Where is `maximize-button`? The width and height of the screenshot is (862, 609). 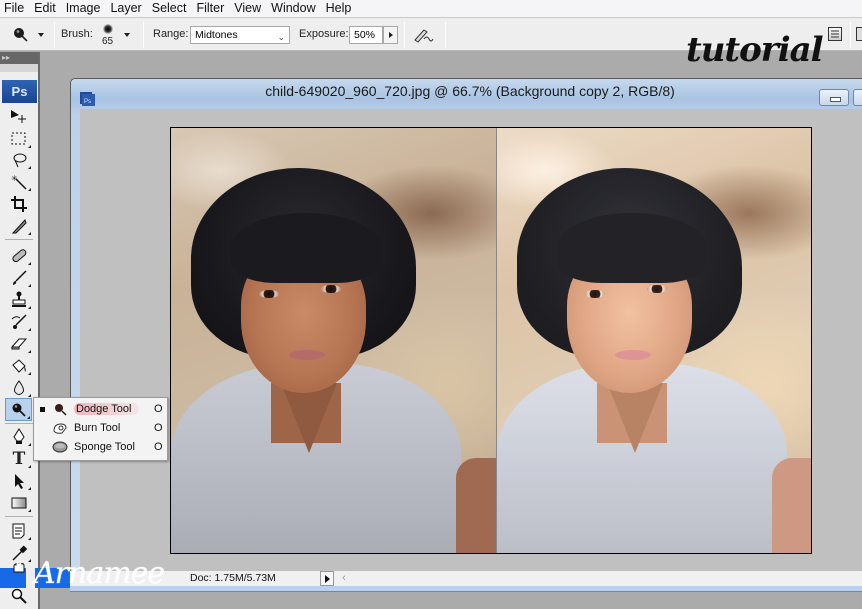
maximize-button is located at coordinates (857, 97).